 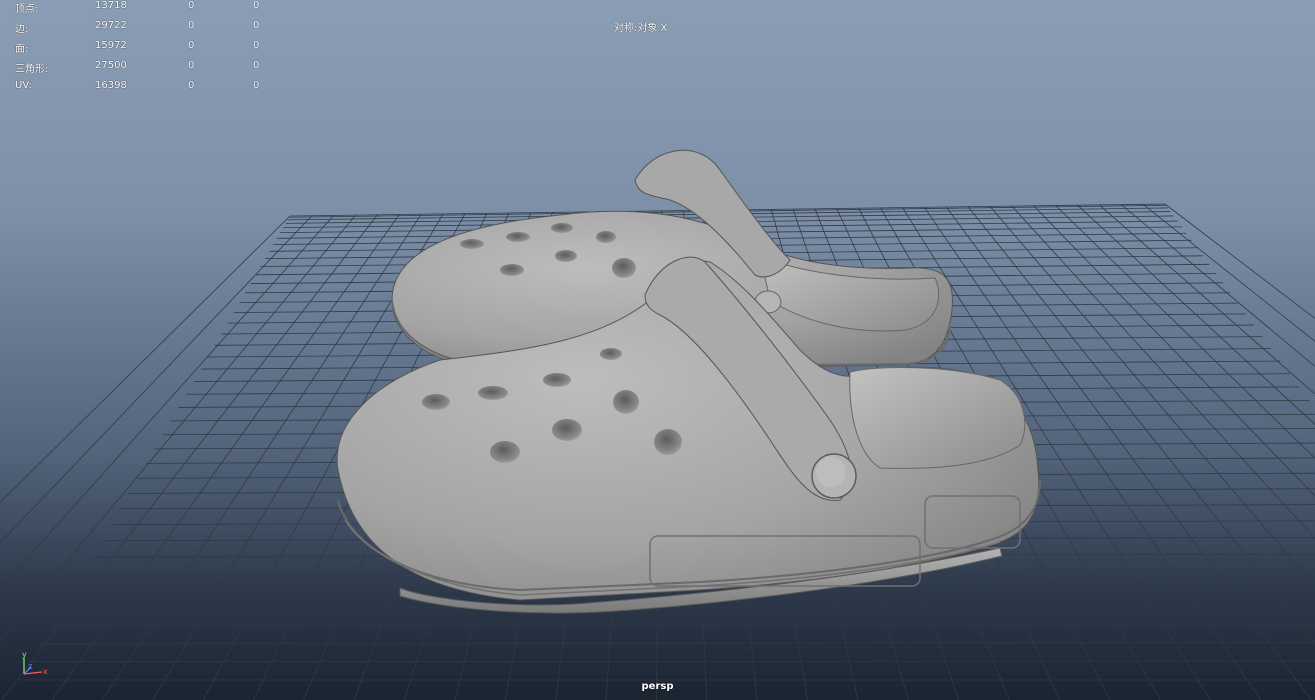 I want to click on hud-row: 面: 15972 0 0, so click(x=135, y=47).